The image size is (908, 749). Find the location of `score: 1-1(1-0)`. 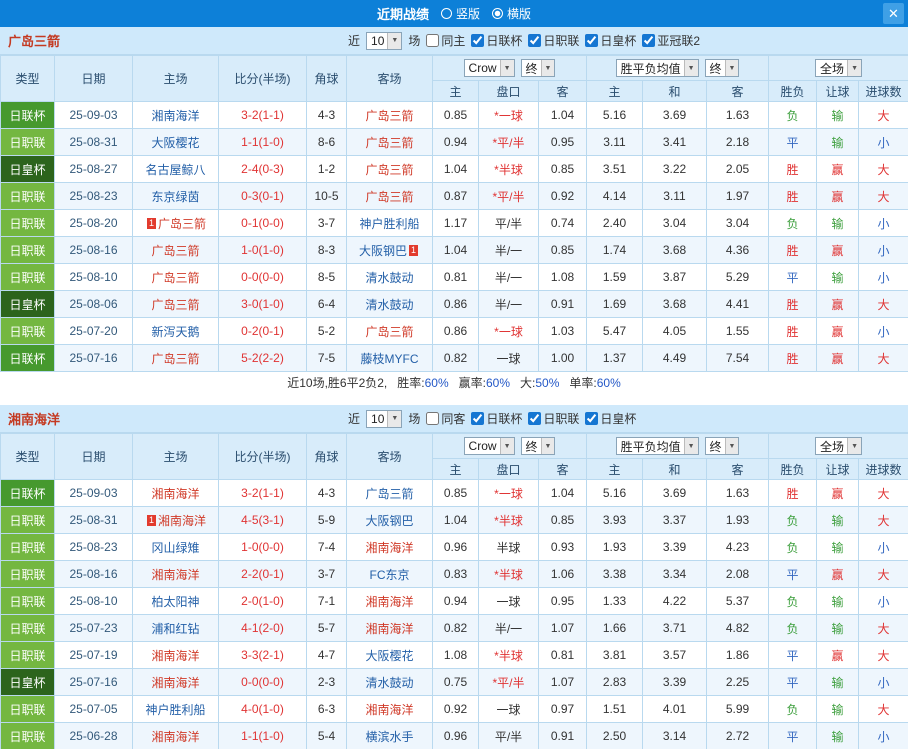

score: 1-1(1-0) is located at coordinates (262, 735).